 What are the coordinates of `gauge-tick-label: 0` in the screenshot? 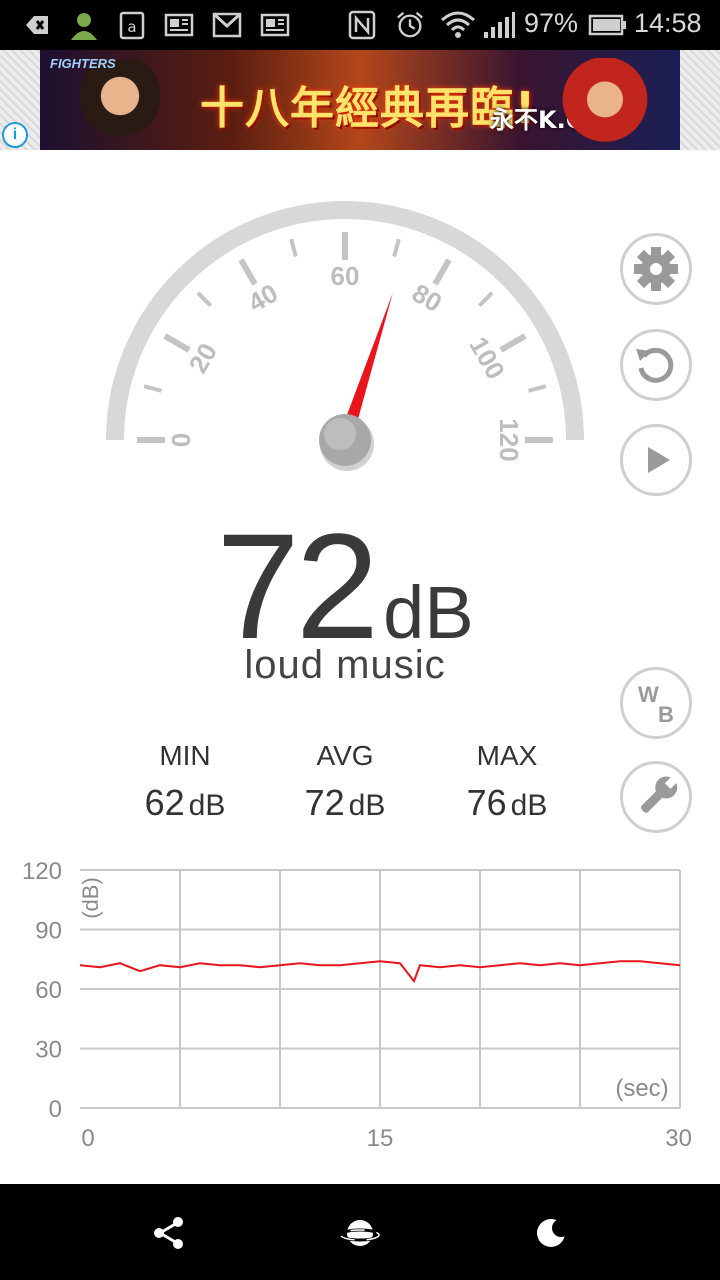 It's located at (181, 440).